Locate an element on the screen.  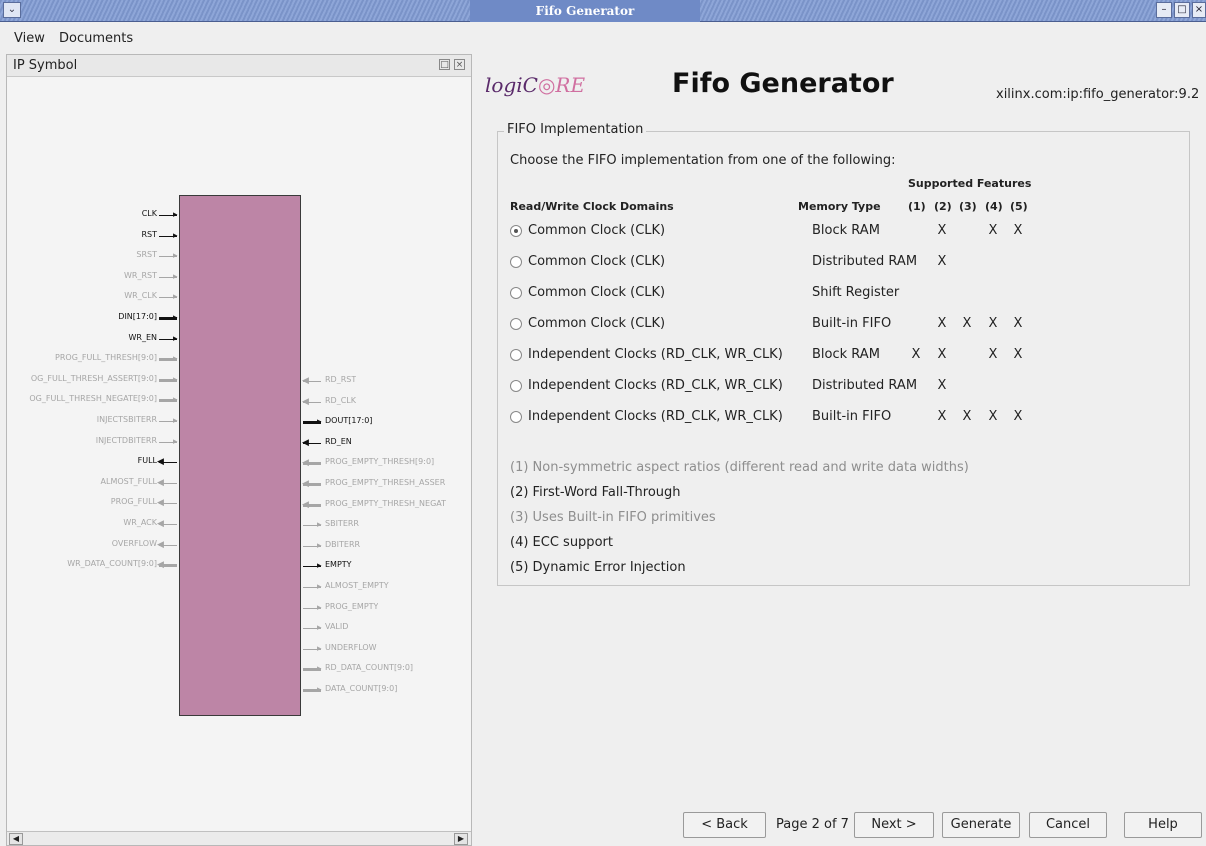
input-port-label: OG_FULL_THRESH_ASSERT[9:0] is located at coordinates (93, 378).